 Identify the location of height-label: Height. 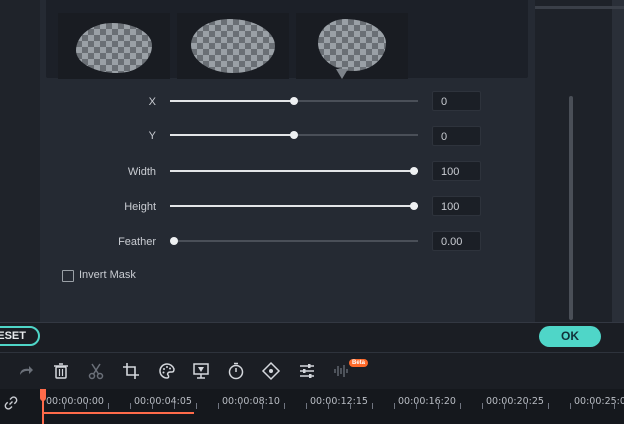
(140, 207).